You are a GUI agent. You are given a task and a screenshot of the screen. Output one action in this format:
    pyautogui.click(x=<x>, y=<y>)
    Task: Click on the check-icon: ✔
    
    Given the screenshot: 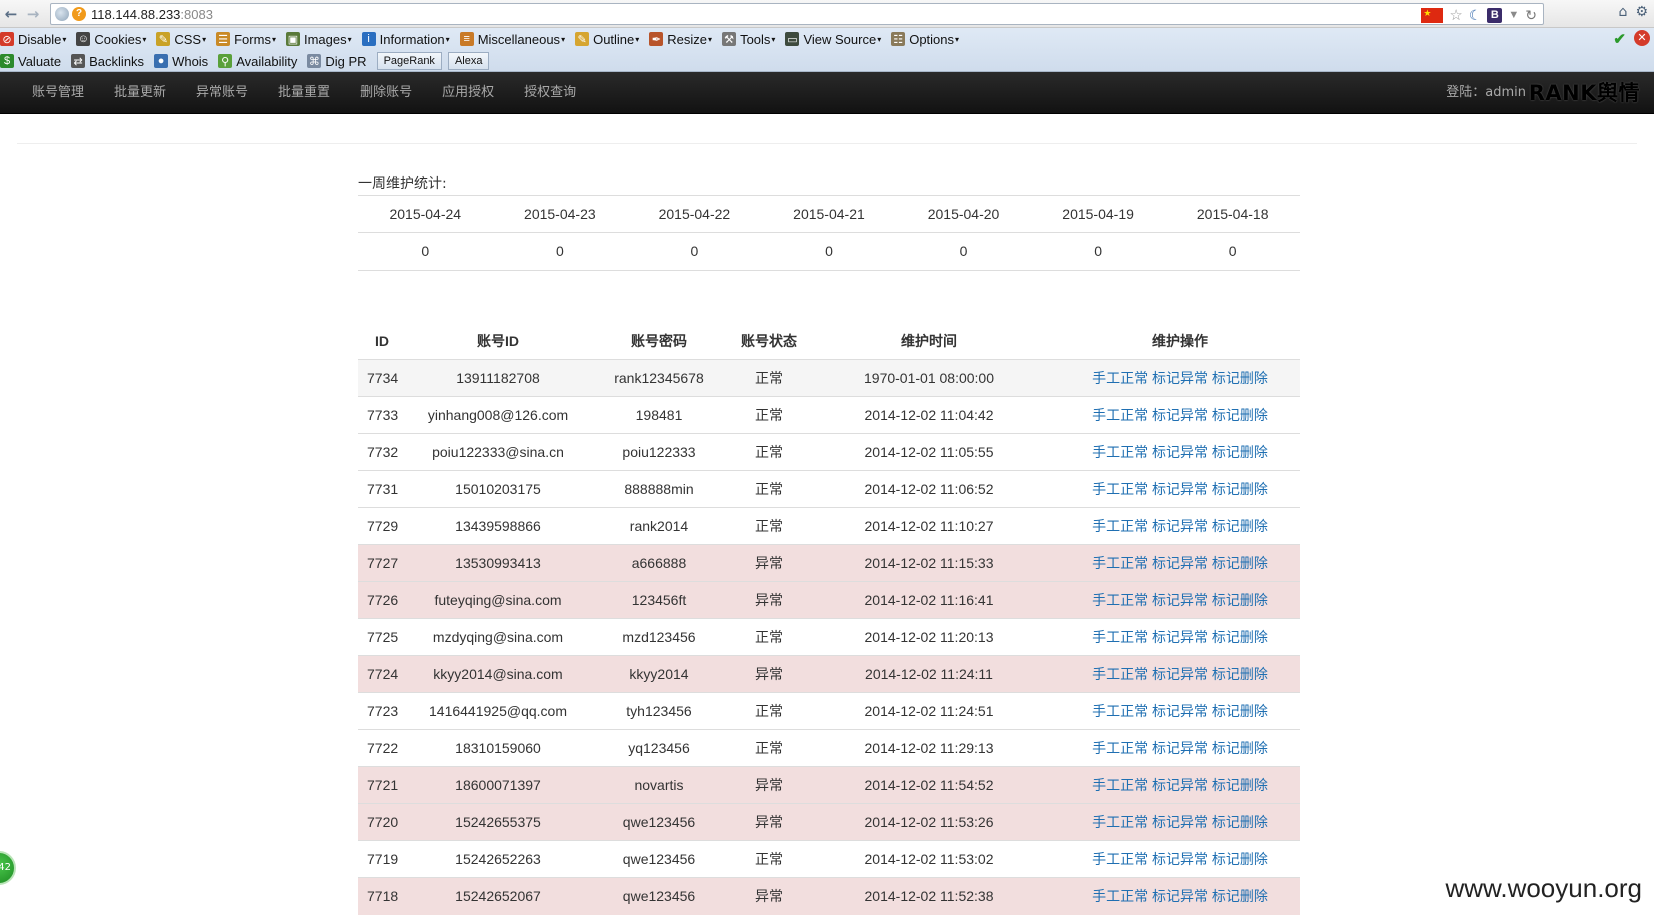 What is the action you would take?
    pyautogui.click(x=1619, y=39)
    